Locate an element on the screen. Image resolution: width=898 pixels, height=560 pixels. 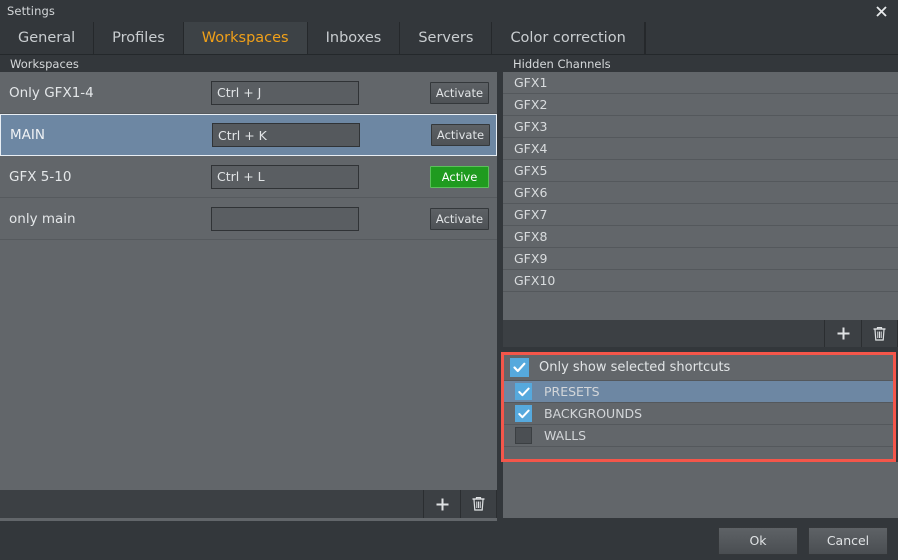
dialog-footer: Ok Cancel is located at coordinates (449, 540).